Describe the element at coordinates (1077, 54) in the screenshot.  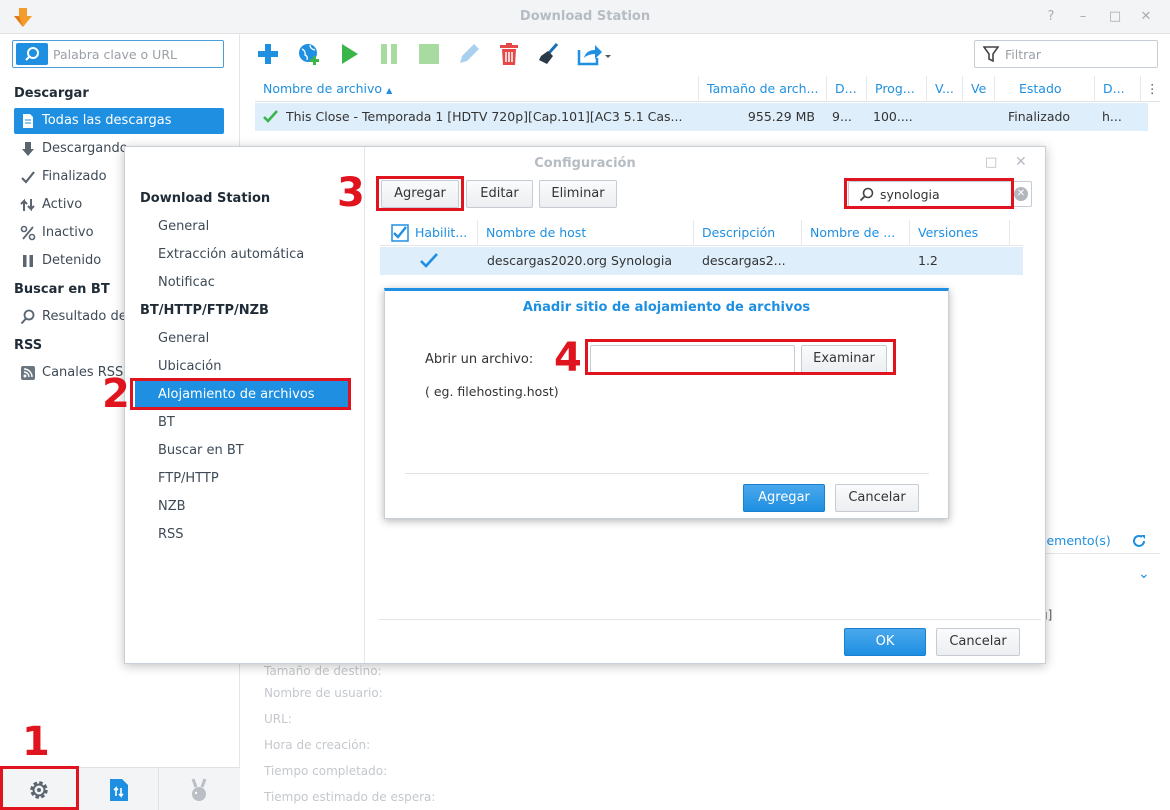
I see `filter-input` at that location.